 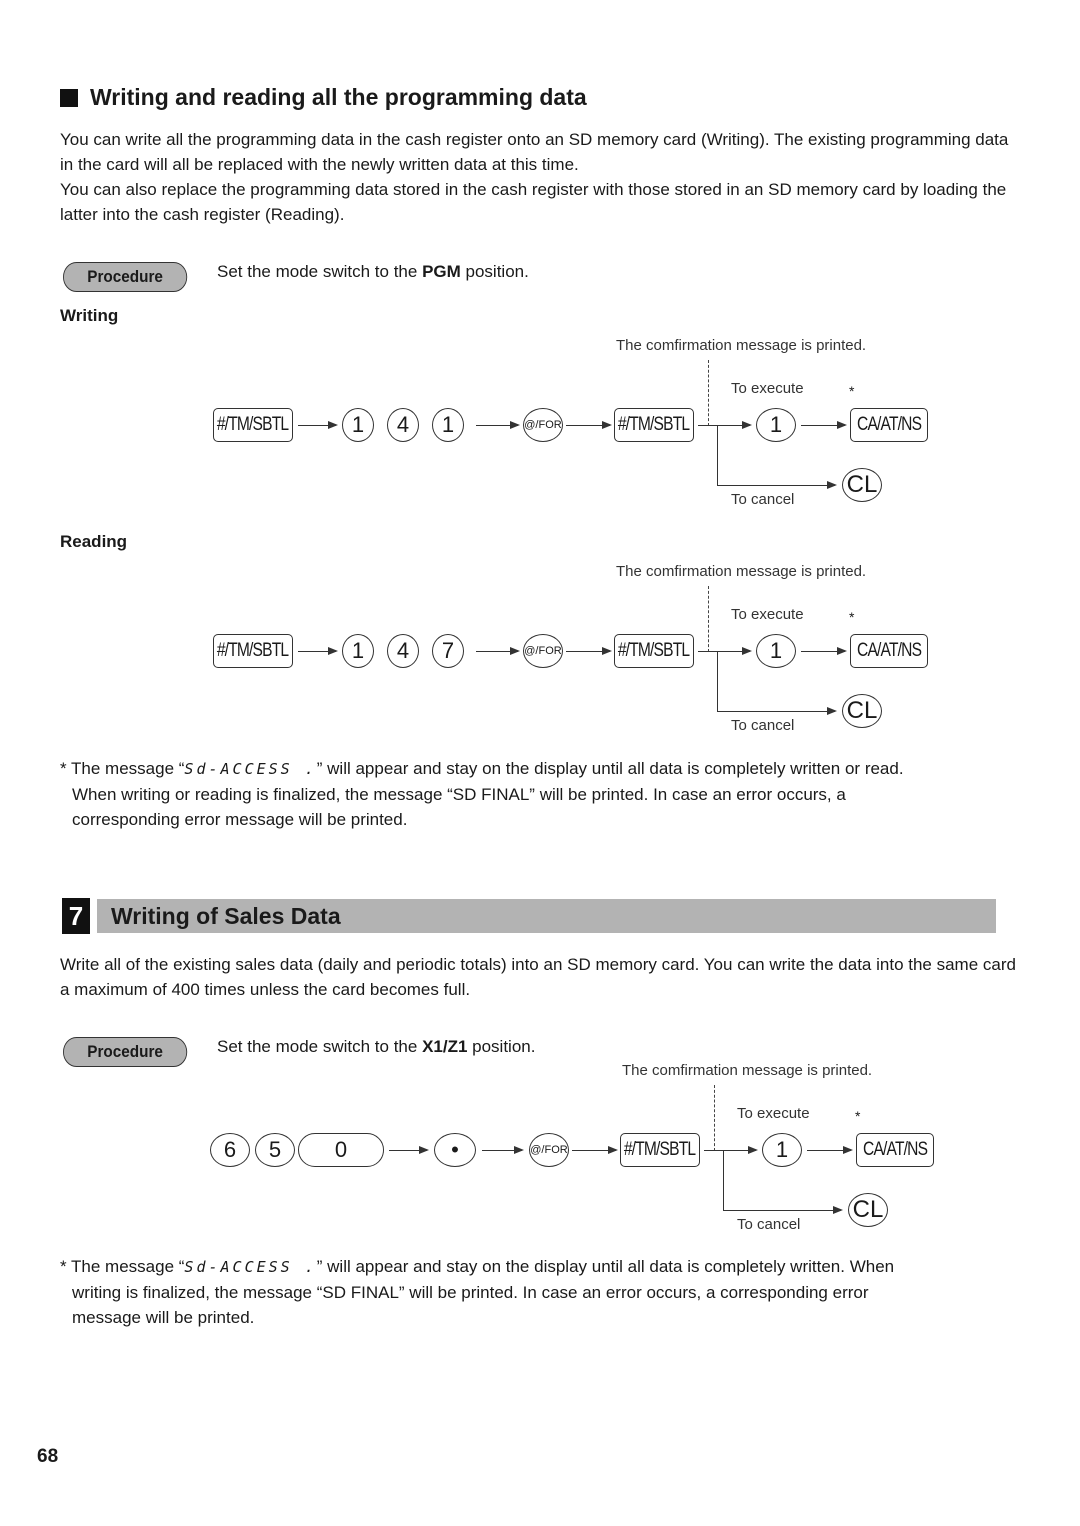 I want to click on writing-heading: Writing, so click(x=89, y=315).